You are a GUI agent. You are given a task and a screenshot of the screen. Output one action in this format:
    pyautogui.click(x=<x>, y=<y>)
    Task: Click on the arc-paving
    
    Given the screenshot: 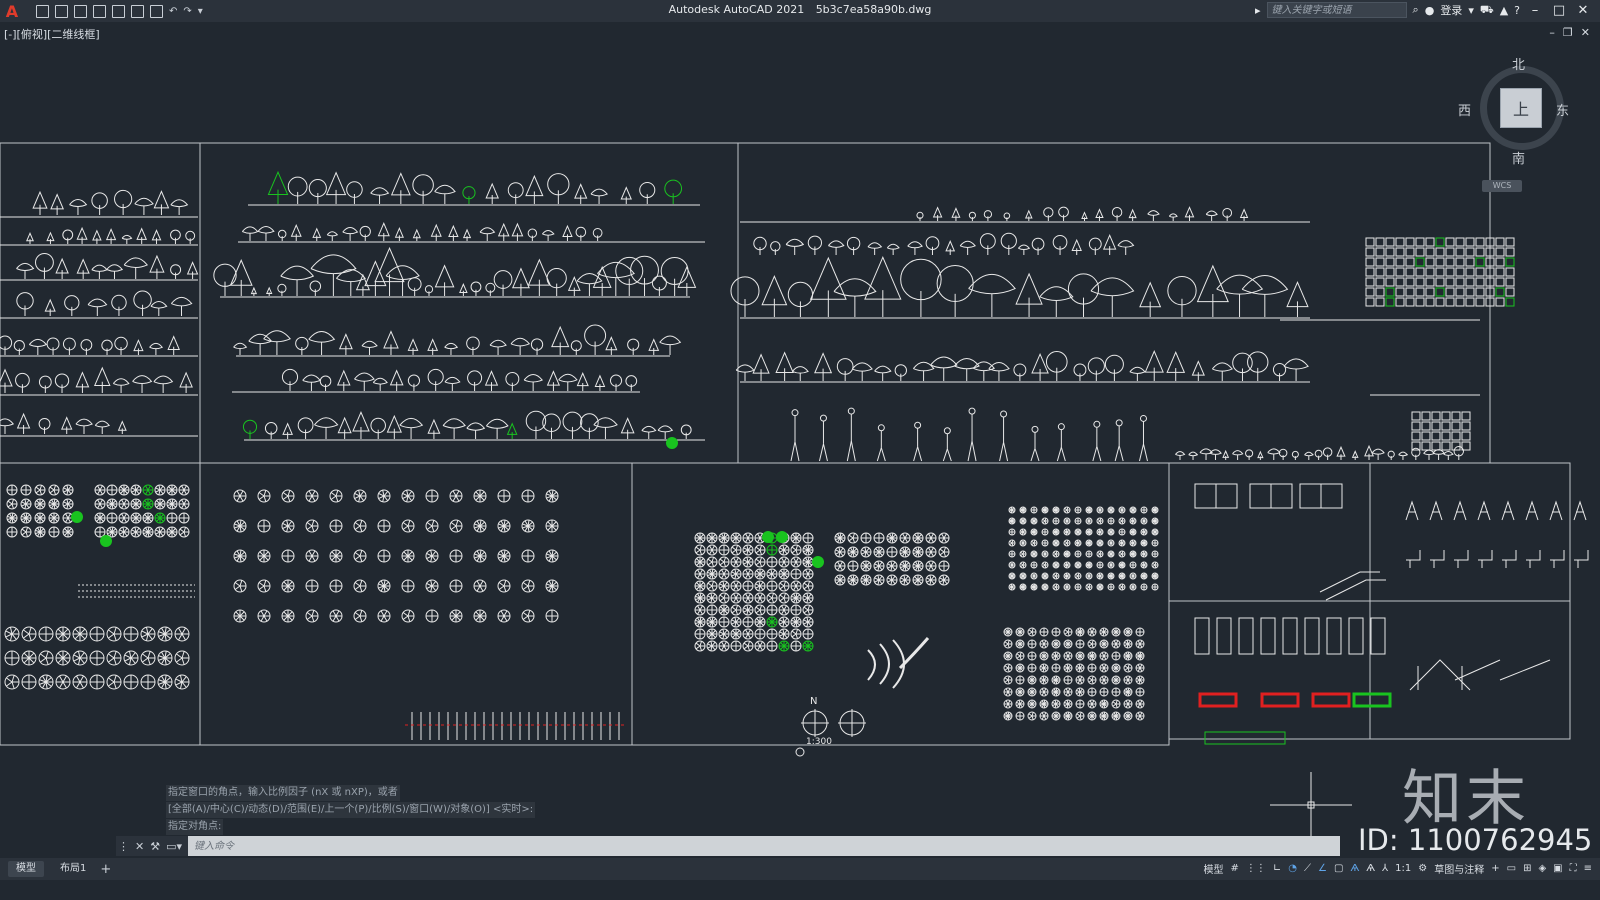 What is the action you would take?
    pyautogui.click(x=886, y=664)
    